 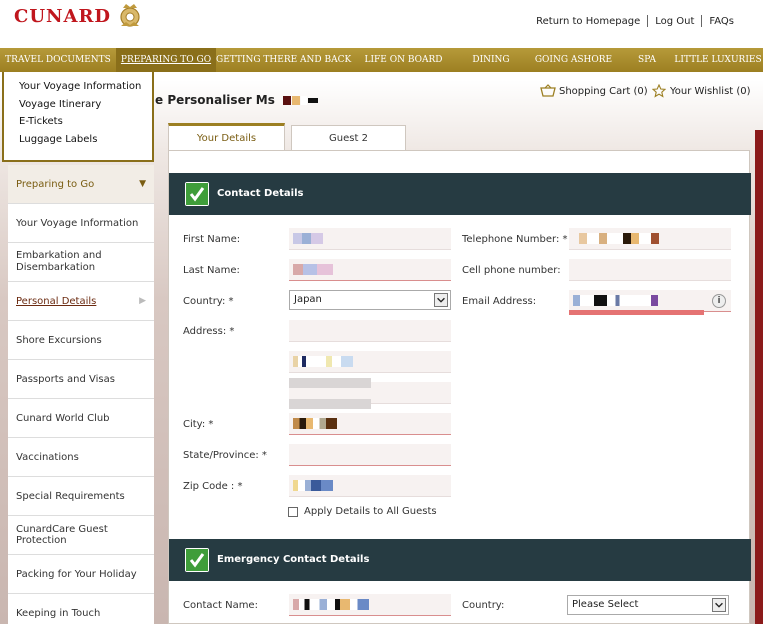 What do you see at coordinates (59, 261) in the screenshot?
I see `sidebar-item-label: Embarkation and Disembarkation` at bounding box center [59, 261].